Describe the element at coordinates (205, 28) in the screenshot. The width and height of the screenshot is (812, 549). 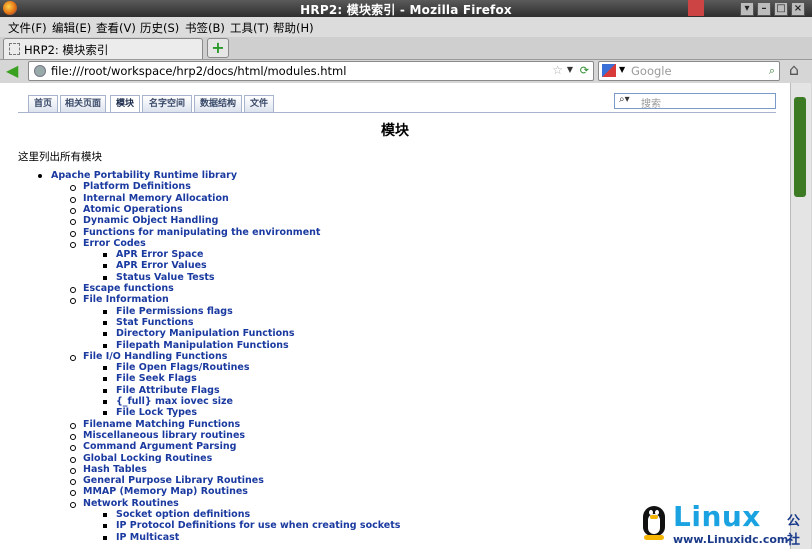
I see `menu-bookmarks: 书签(B)` at that location.